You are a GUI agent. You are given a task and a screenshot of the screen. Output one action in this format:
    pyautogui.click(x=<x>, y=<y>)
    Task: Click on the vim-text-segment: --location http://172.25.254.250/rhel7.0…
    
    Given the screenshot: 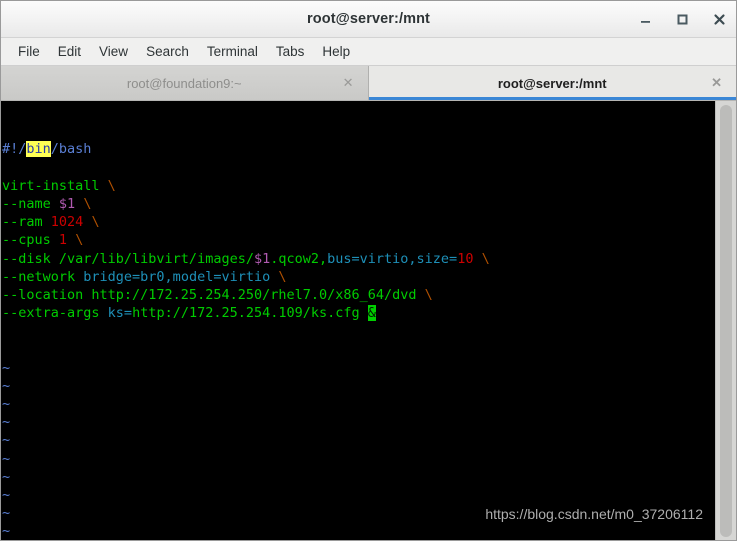 What is the action you would take?
    pyautogui.click(x=213, y=294)
    